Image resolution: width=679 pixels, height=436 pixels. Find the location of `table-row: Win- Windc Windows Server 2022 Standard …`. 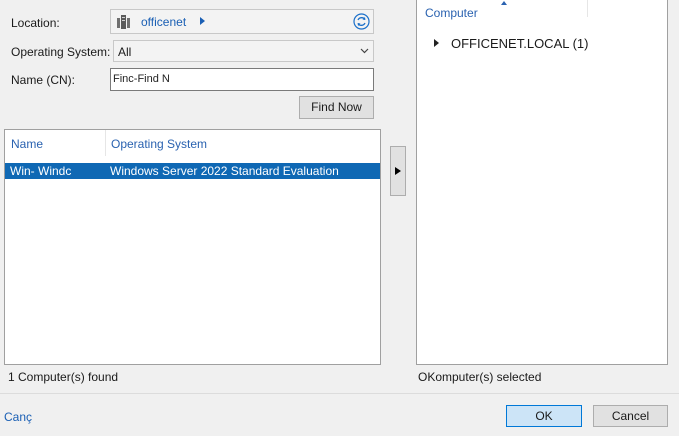

table-row: Win- Windc Windows Server 2022 Standard … is located at coordinates (192, 171).